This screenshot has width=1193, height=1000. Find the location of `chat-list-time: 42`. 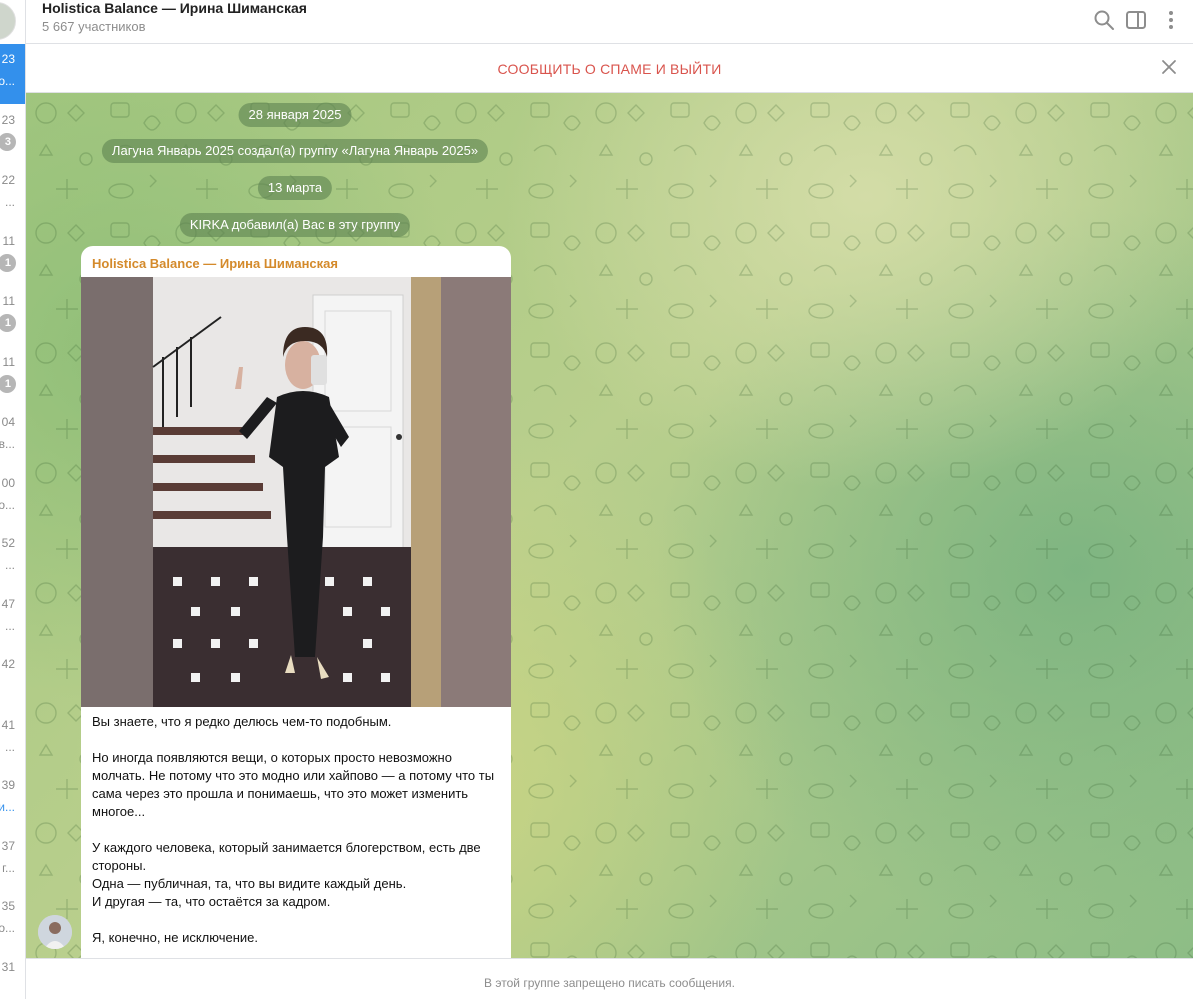

chat-list-time: 42 is located at coordinates (8, 664).